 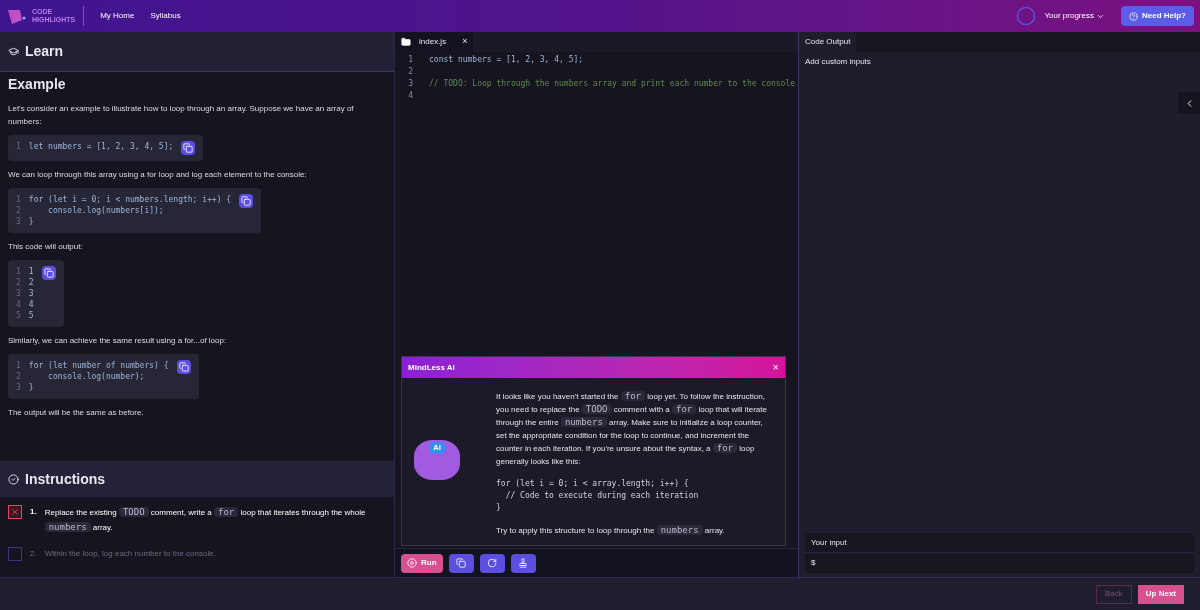 I want to click on run-button: Run, so click(x=422, y=563).